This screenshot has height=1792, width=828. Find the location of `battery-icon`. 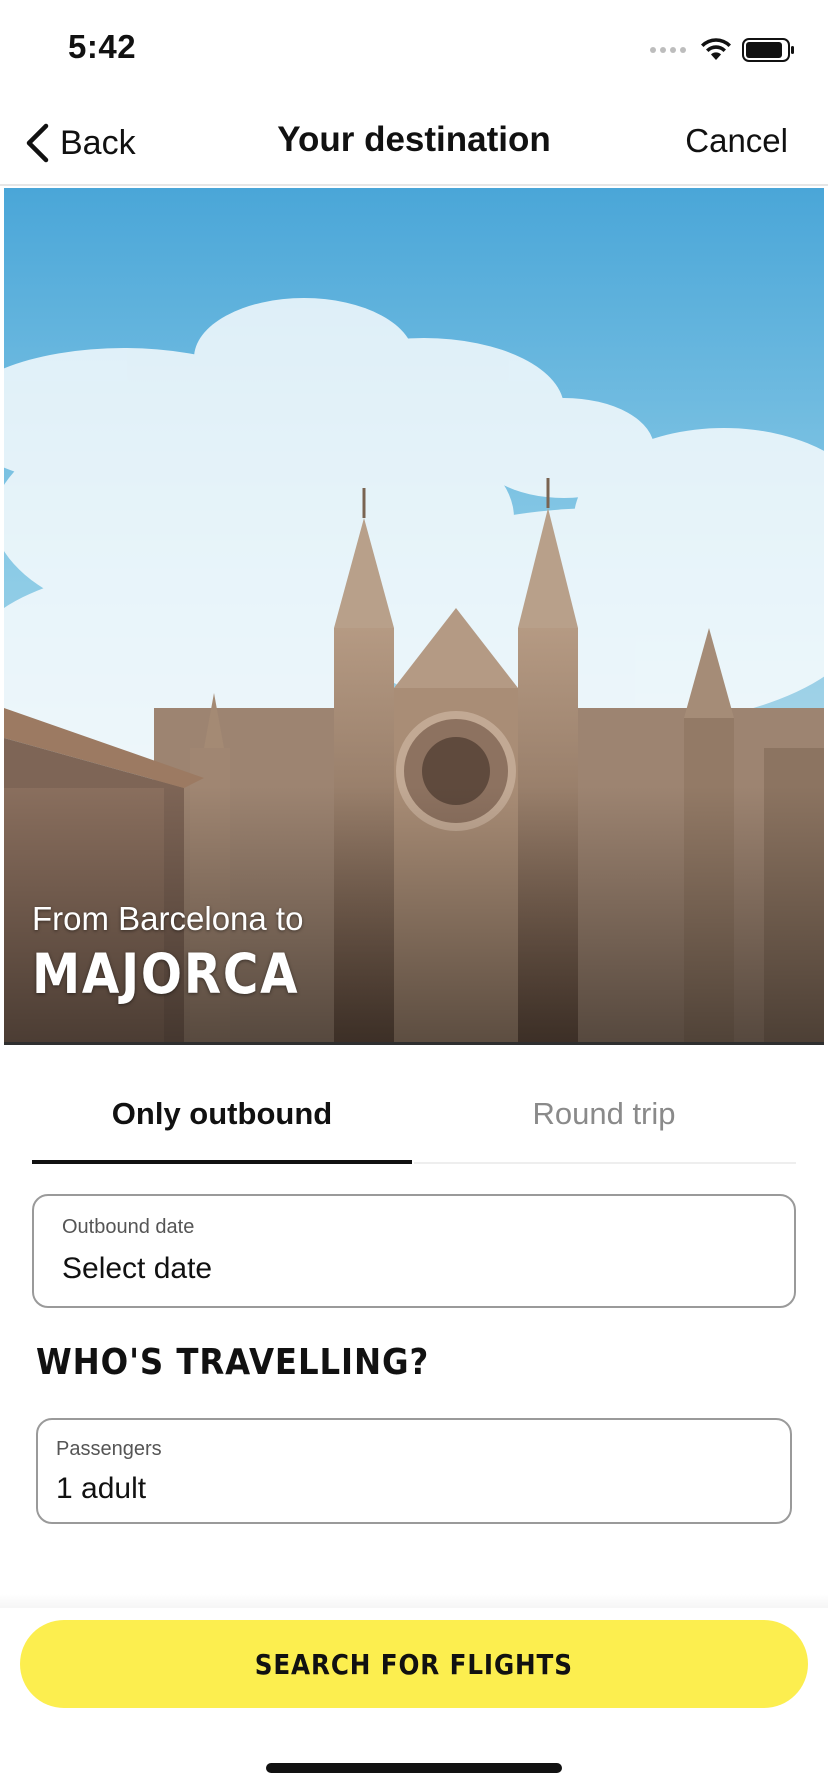

battery-icon is located at coordinates (768, 50).